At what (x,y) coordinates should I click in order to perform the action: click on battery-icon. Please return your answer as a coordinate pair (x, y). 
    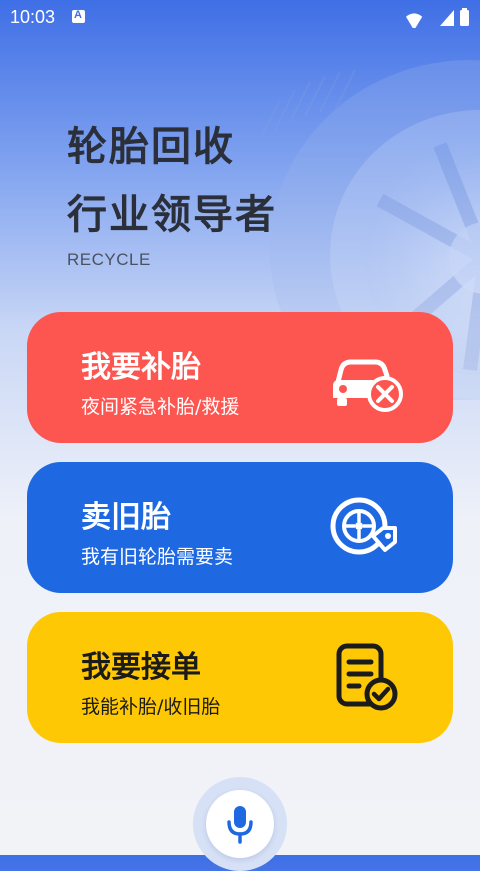
    Looking at the image, I should click on (464, 18).